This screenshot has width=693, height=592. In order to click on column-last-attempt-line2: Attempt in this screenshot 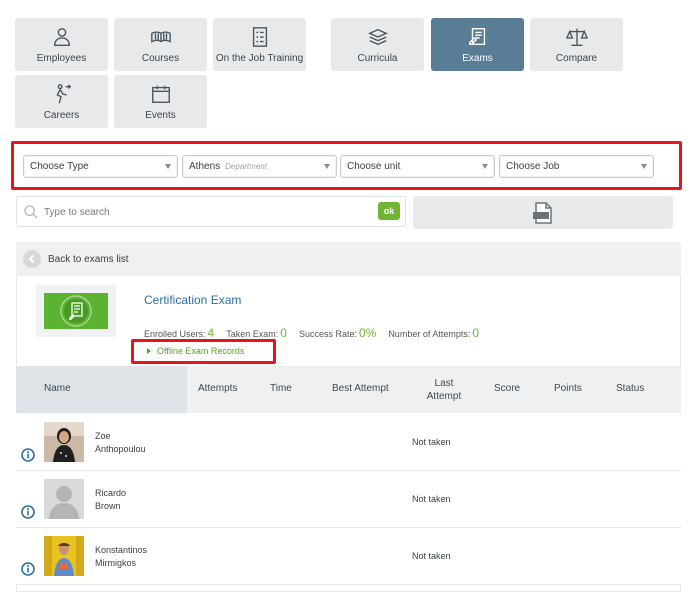, I will do `click(444, 396)`.